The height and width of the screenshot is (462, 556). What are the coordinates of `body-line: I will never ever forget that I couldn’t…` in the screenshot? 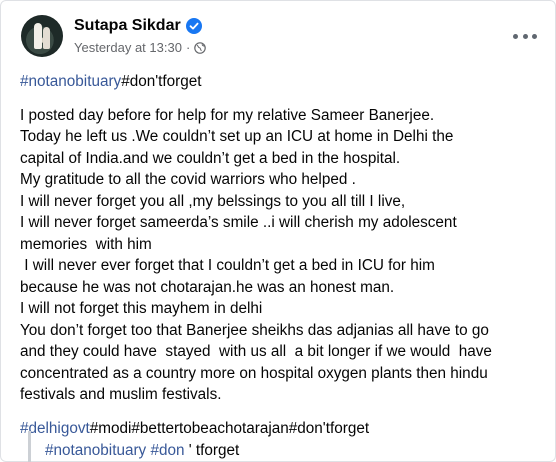 It's located at (227, 265).